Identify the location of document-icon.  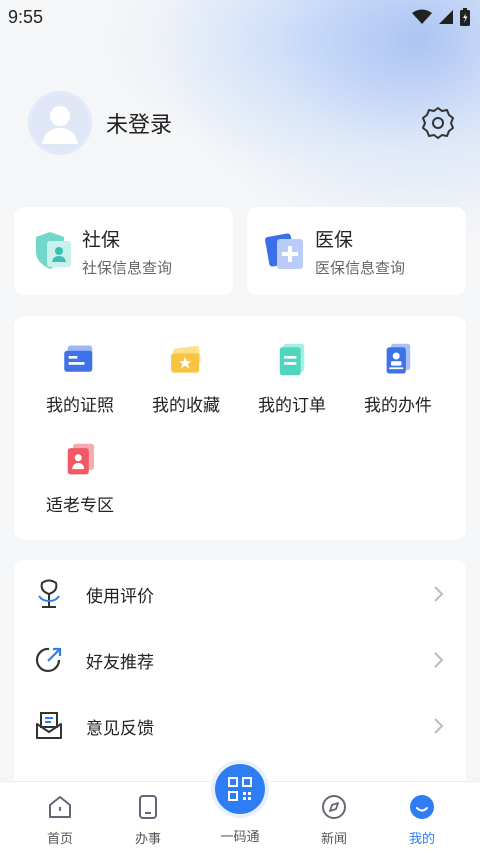
(292, 359).